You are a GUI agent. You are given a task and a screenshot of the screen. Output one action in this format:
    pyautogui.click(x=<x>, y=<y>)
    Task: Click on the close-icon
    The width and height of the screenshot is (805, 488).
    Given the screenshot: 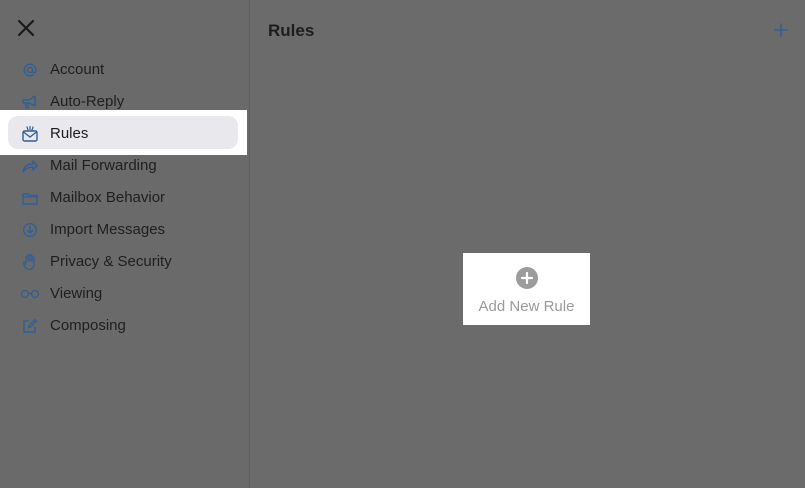 What is the action you would take?
    pyautogui.click(x=26, y=28)
    